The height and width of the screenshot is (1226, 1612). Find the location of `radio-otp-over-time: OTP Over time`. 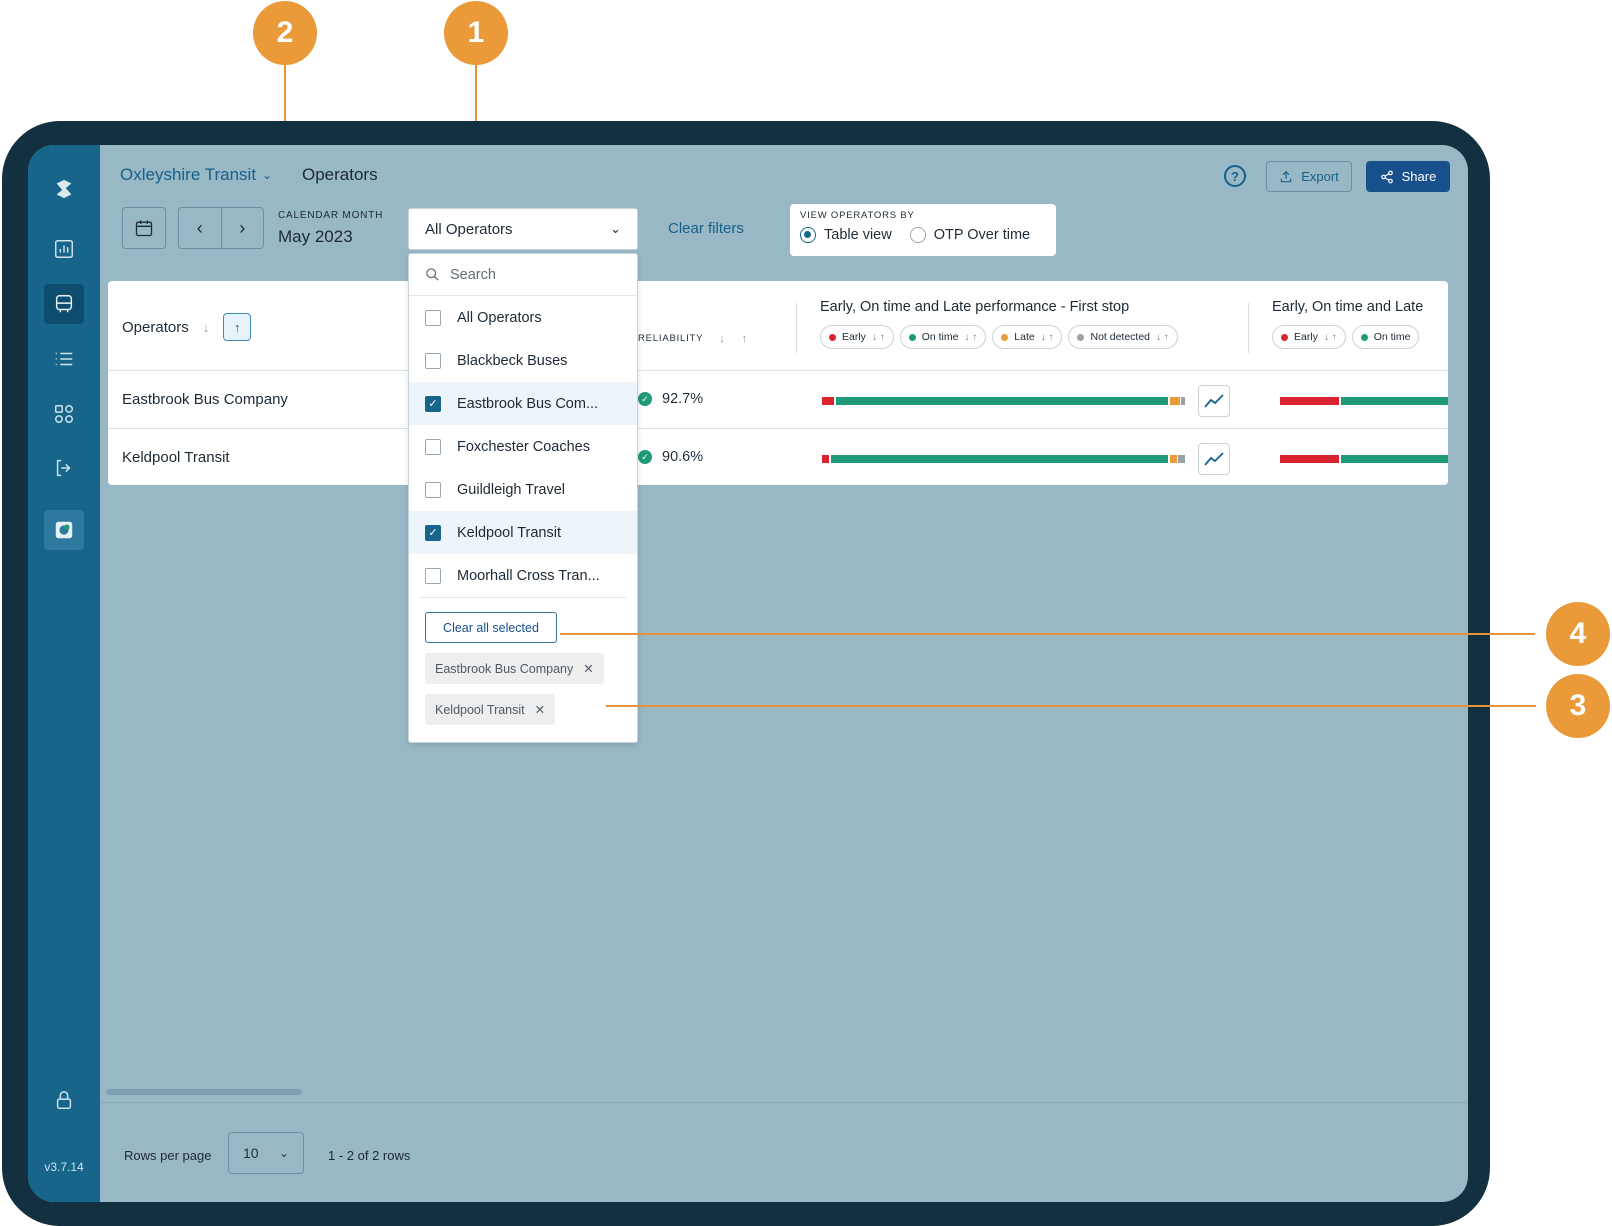

radio-otp-over-time: OTP Over time is located at coordinates (970, 235).